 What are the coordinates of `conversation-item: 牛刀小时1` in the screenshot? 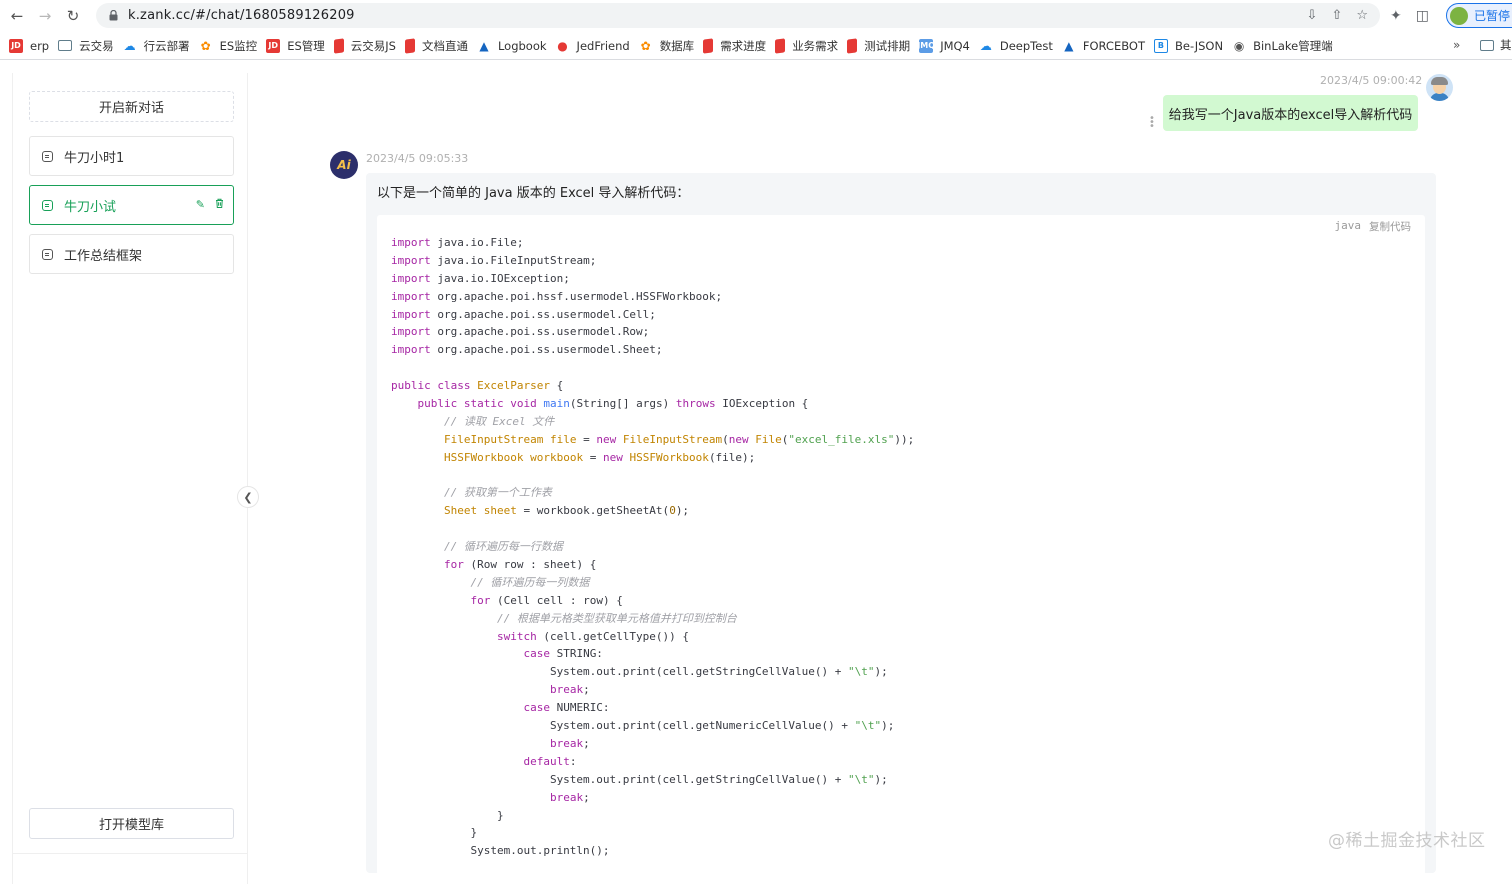 It's located at (131, 156).